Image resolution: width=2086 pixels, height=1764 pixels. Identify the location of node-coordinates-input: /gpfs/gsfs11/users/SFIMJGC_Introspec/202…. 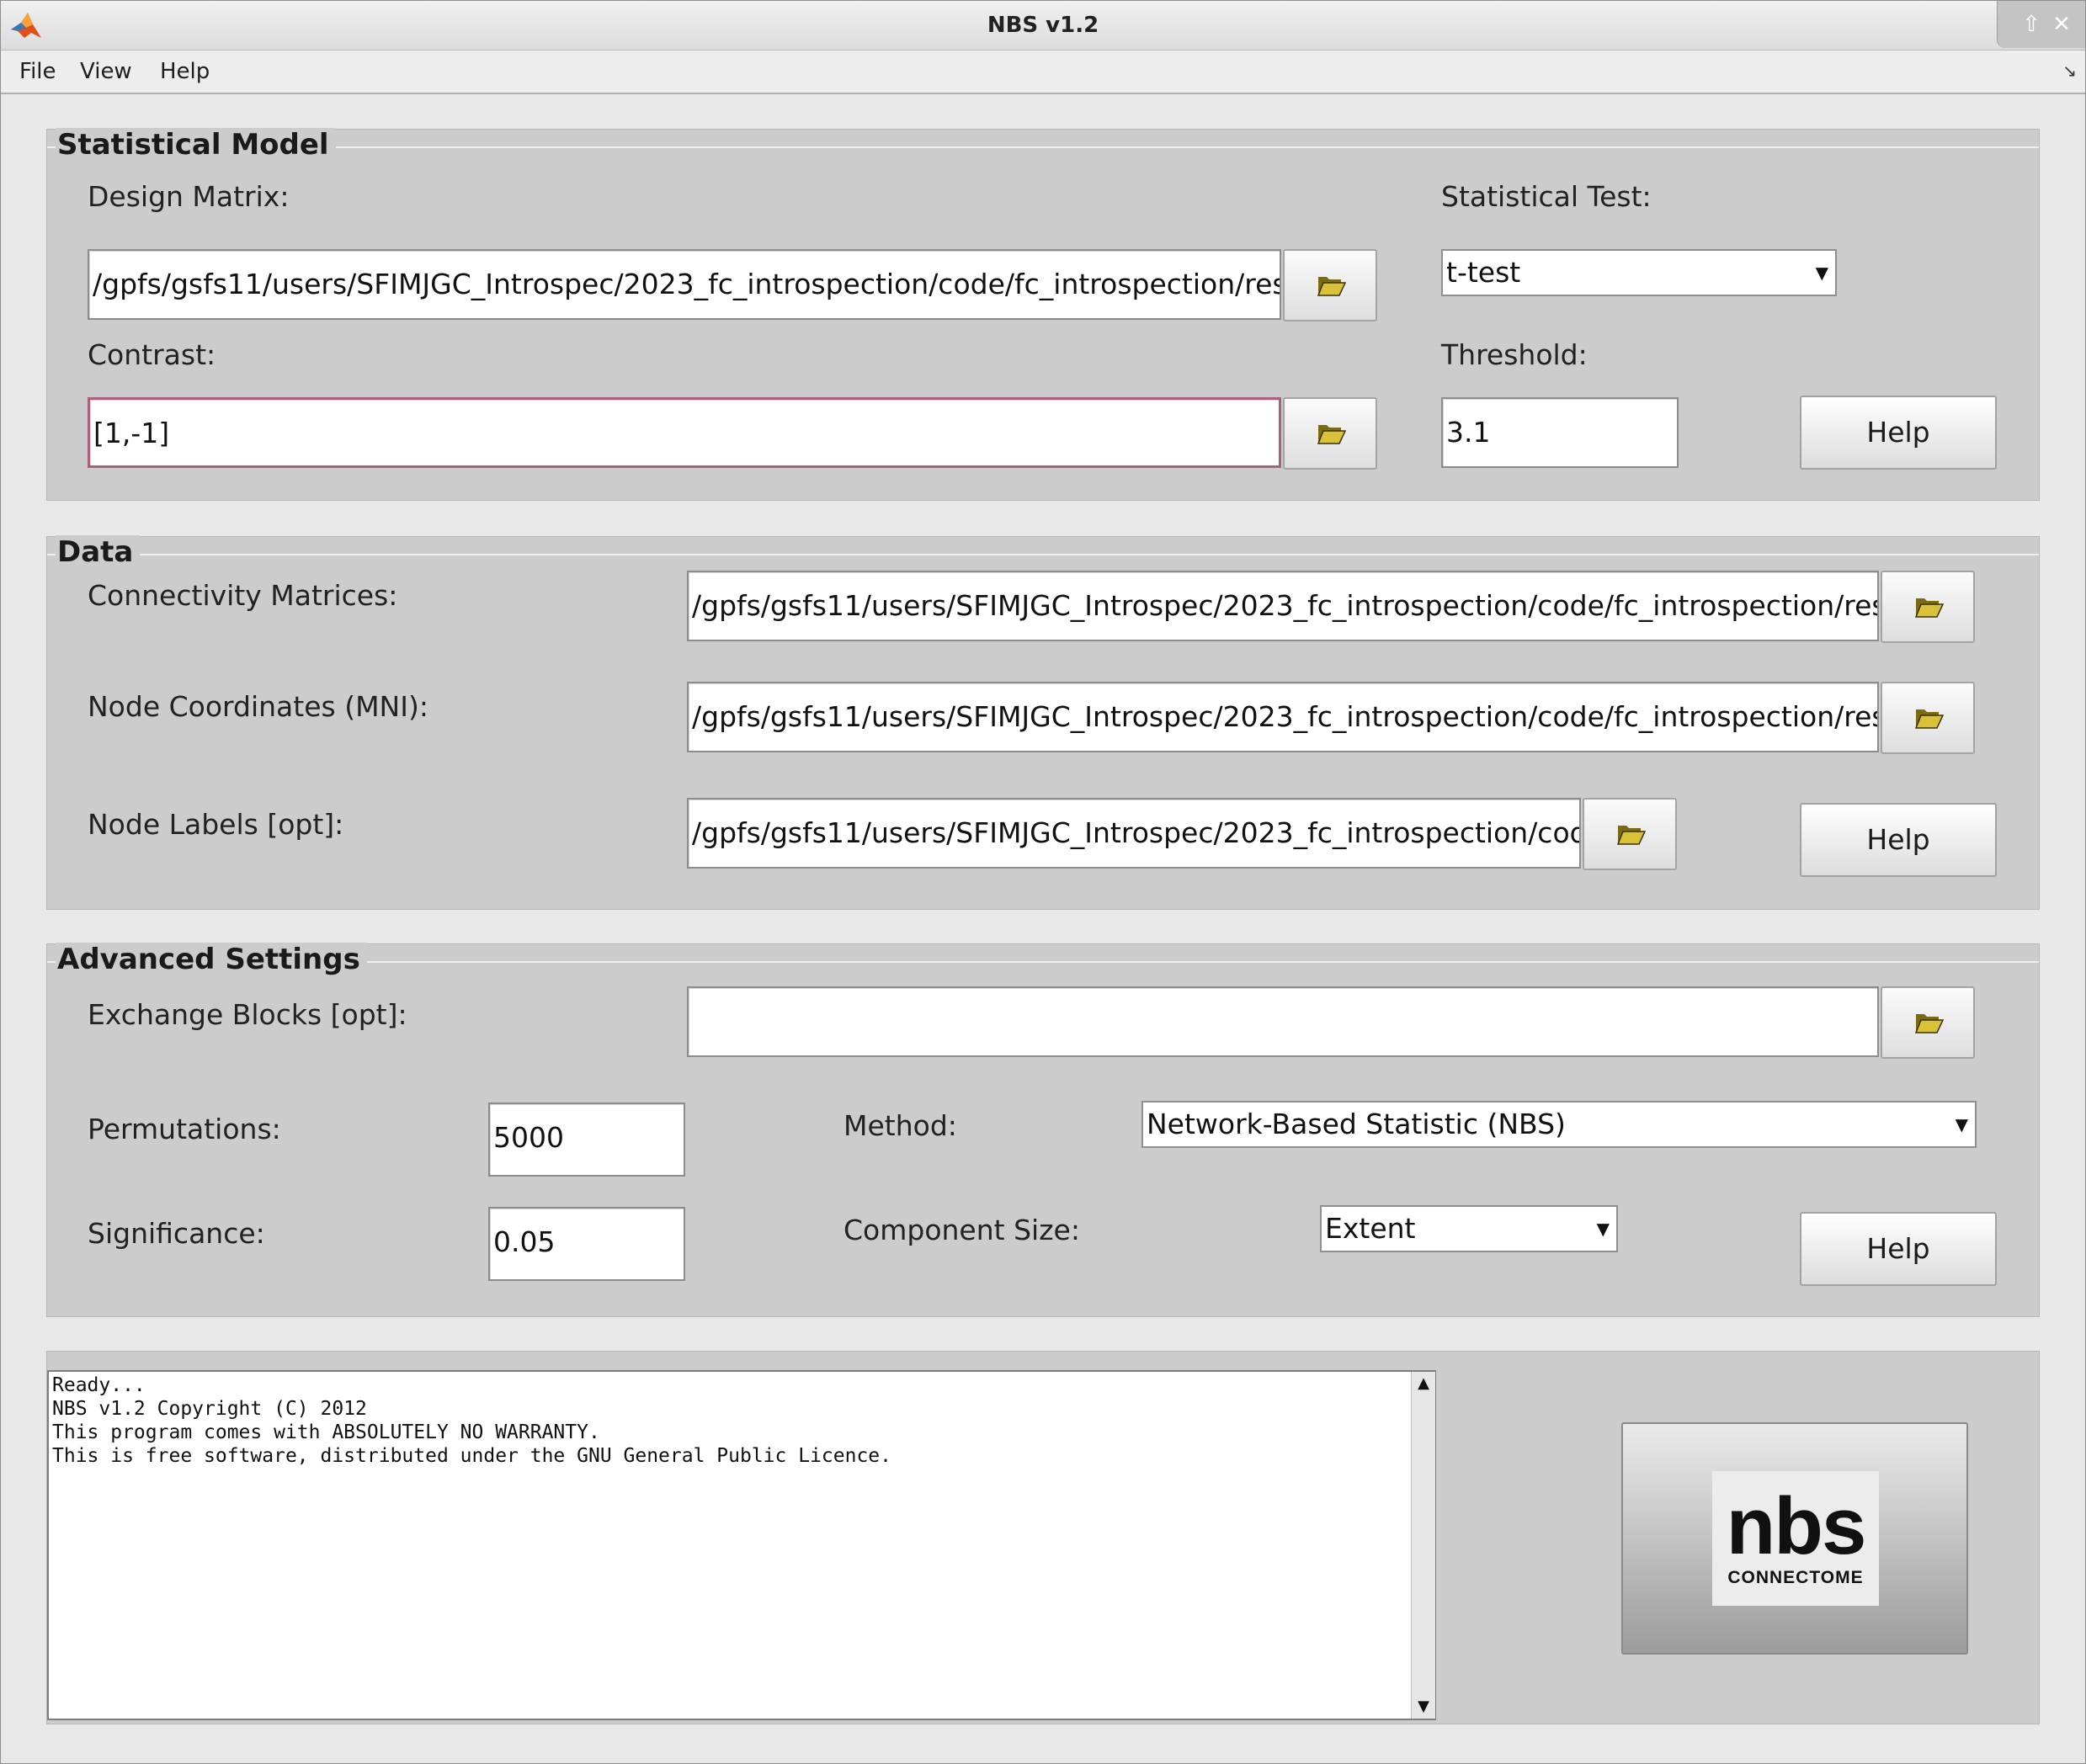
(1283, 717).